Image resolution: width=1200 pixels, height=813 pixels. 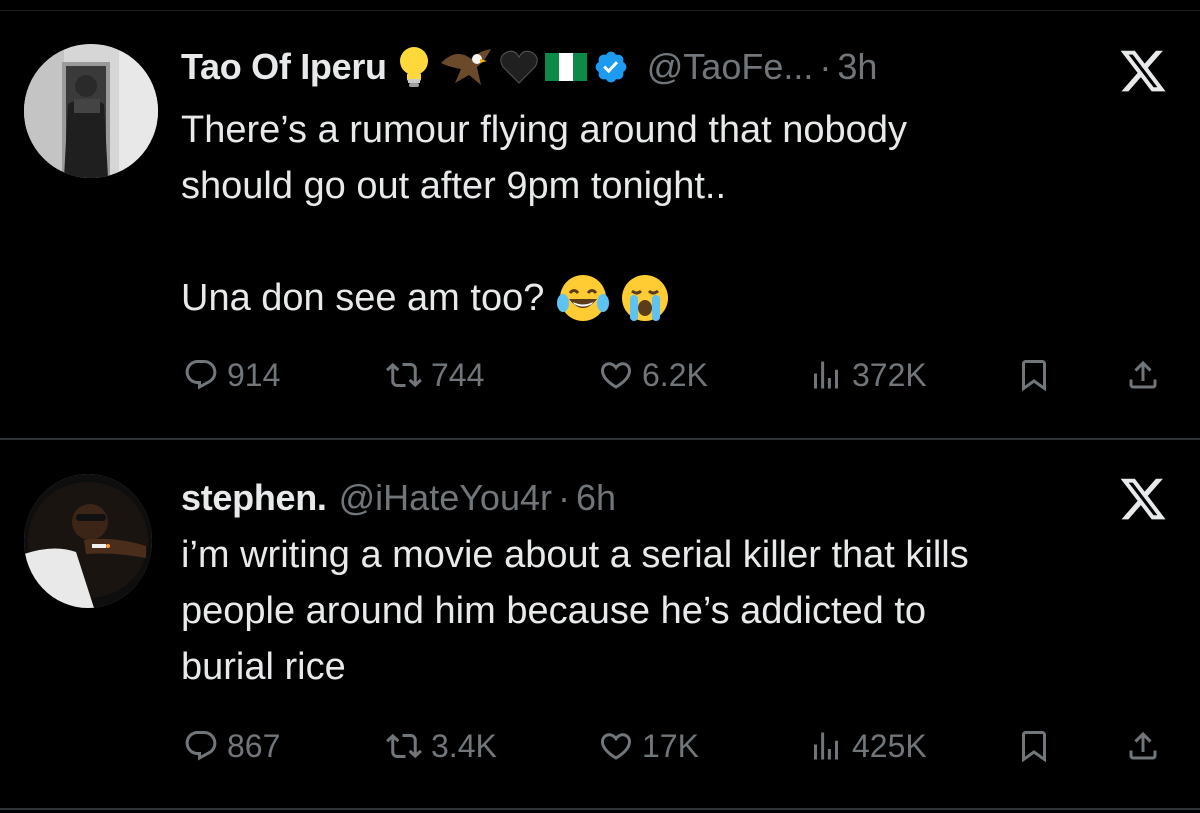 What do you see at coordinates (465, 67) in the screenshot?
I see `eagle-emoji-icon` at bounding box center [465, 67].